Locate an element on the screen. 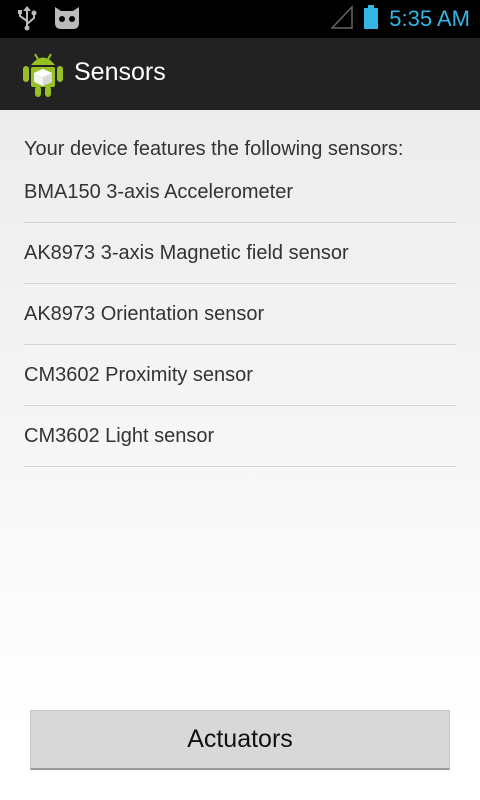 This screenshot has width=480, height=800. status-bar: 5:35 AM is located at coordinates (240, 19).